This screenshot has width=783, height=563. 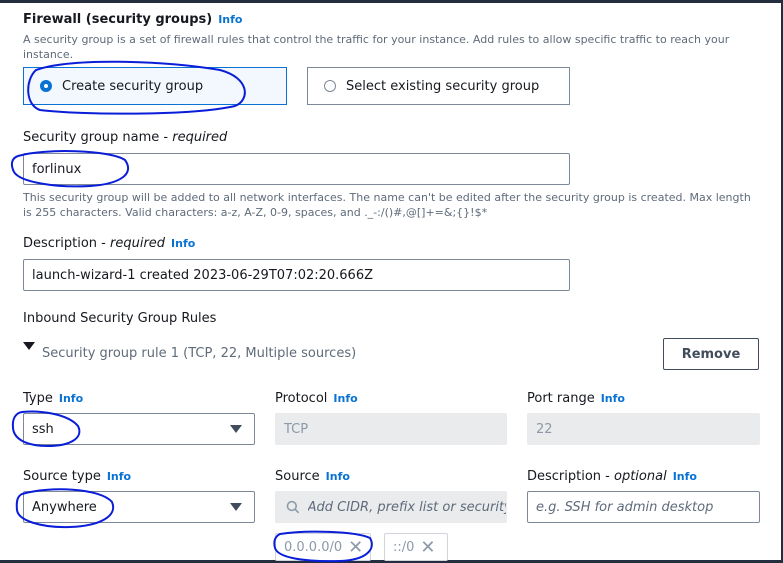 I want to click on top-border, so click(x=391, y=1).